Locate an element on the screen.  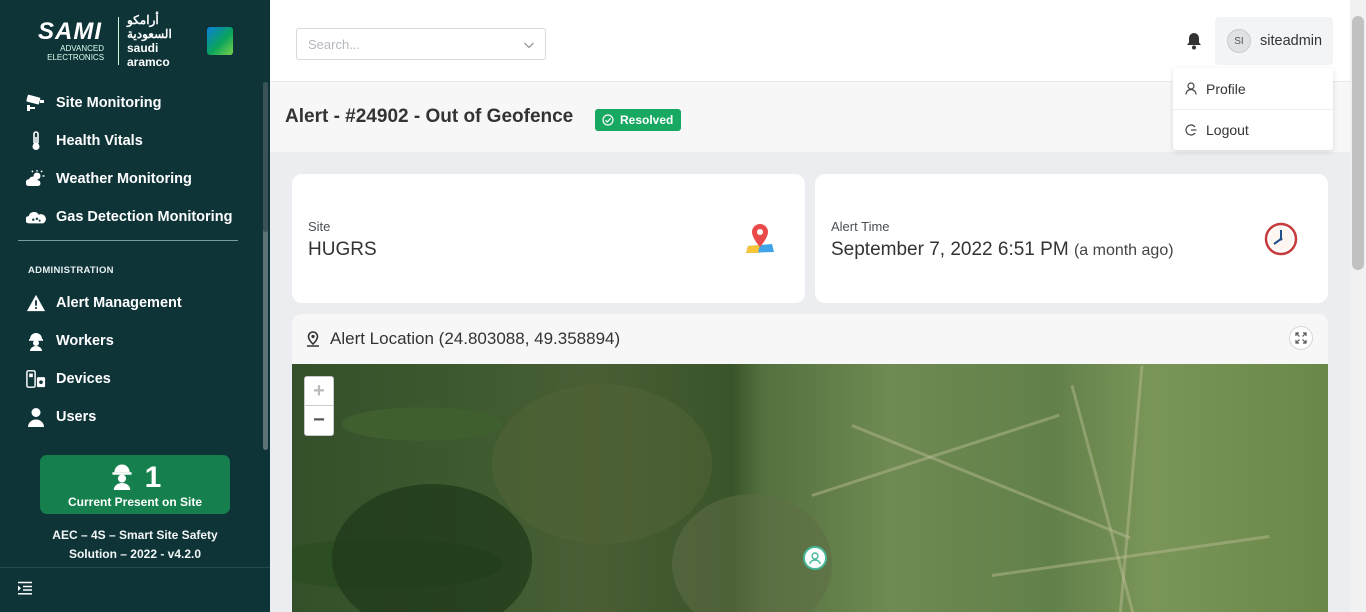
search-input is located at coordinates (402, 44).